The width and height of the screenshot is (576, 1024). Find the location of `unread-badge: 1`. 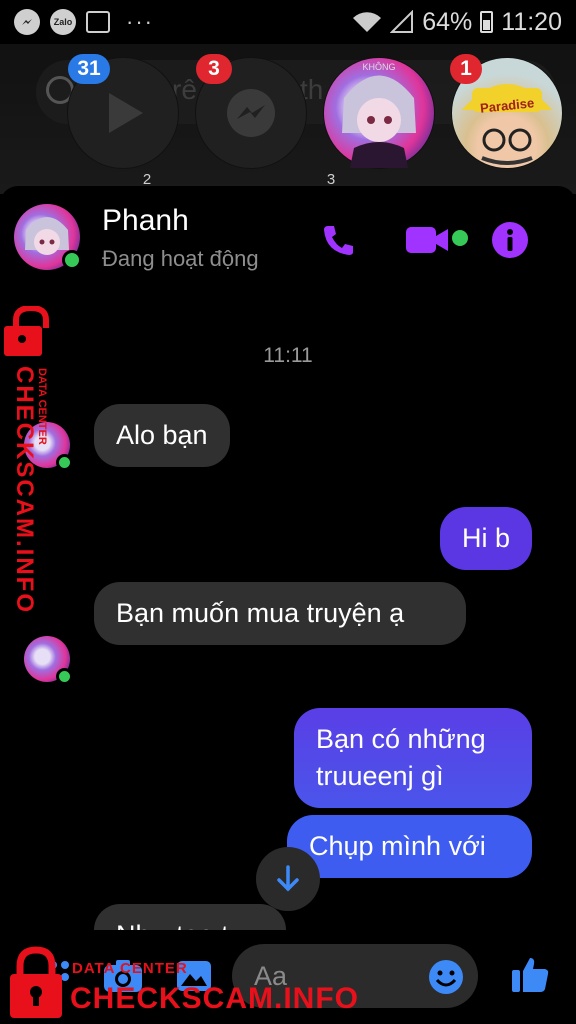

unread-badge: 1 is located at coordinates (466, 69).